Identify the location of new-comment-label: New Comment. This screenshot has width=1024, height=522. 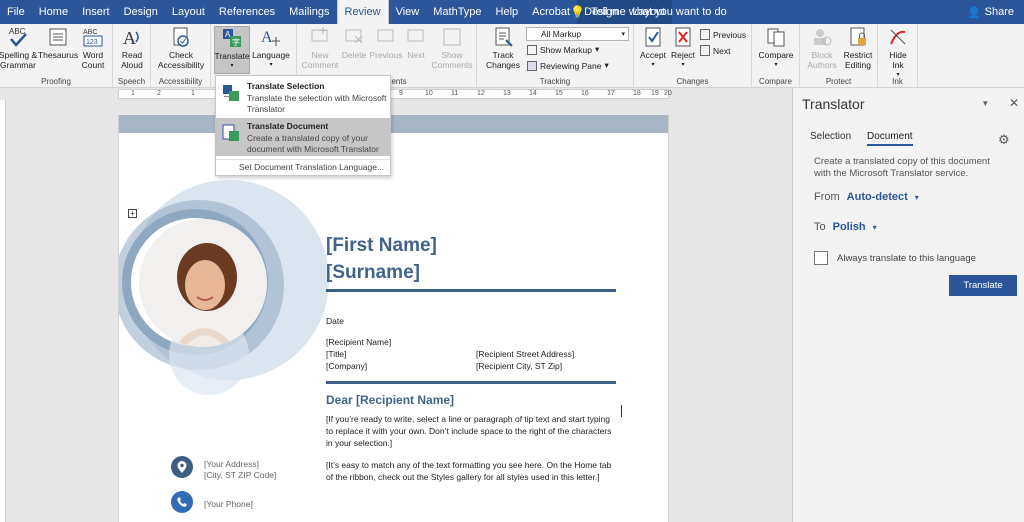
(320, 60).